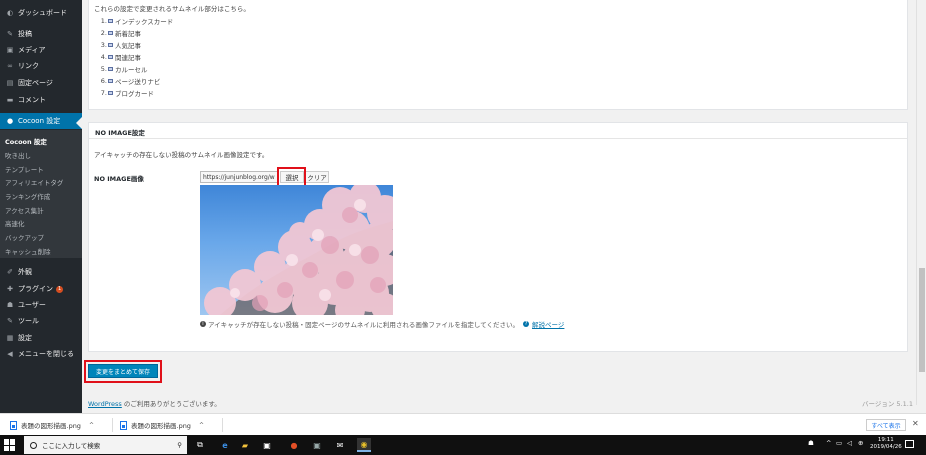 The width and height of the screenshot is (926, 455). What do you see at coordinates (24, 237) in the screenshot?
I see `submenu-item-backup: バックアップ` at bounding box center [24, 237].